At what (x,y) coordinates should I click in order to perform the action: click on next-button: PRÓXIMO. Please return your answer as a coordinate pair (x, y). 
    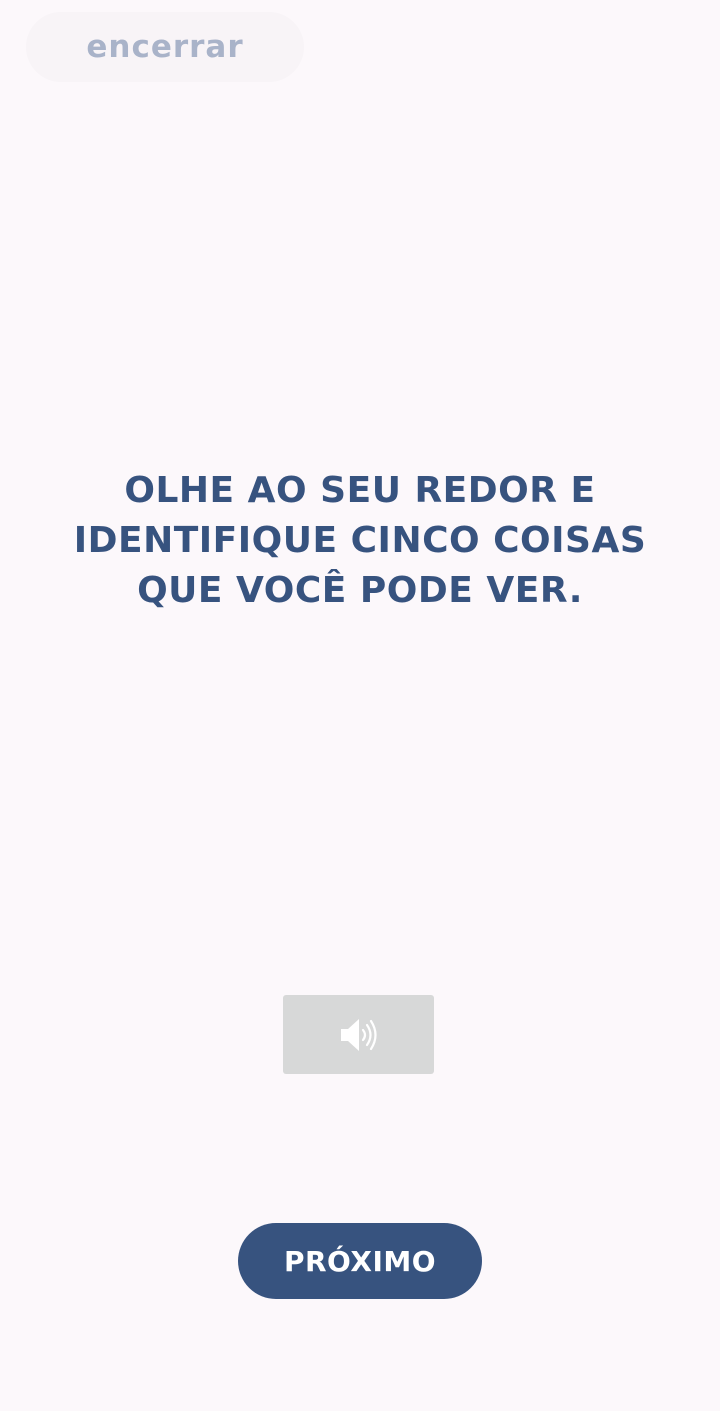
    Looking at the image, I should click on (360, 1261).